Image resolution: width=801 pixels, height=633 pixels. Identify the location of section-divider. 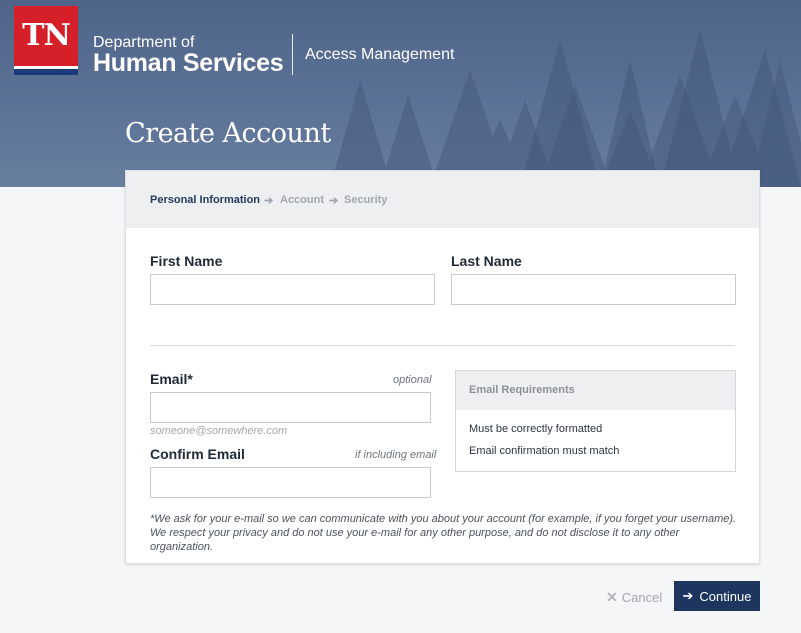
(442, 345).